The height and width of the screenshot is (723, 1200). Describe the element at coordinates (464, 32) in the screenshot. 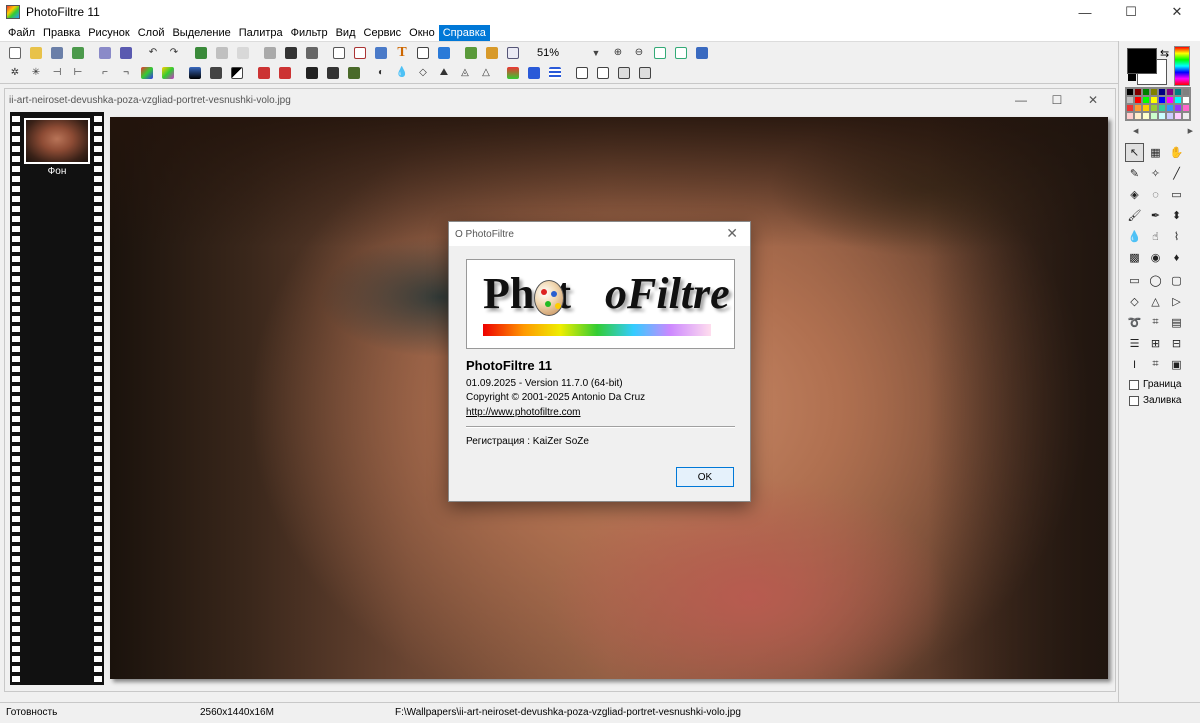

I see `menu-help: Справка` at that location.